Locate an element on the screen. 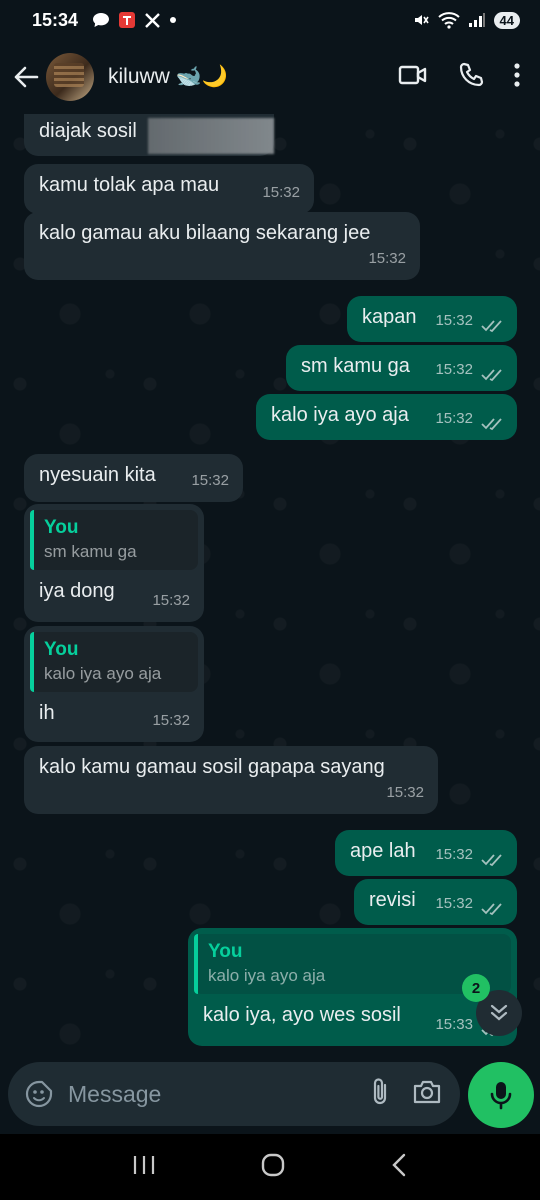  back-button is located at coordinates (26, 77).